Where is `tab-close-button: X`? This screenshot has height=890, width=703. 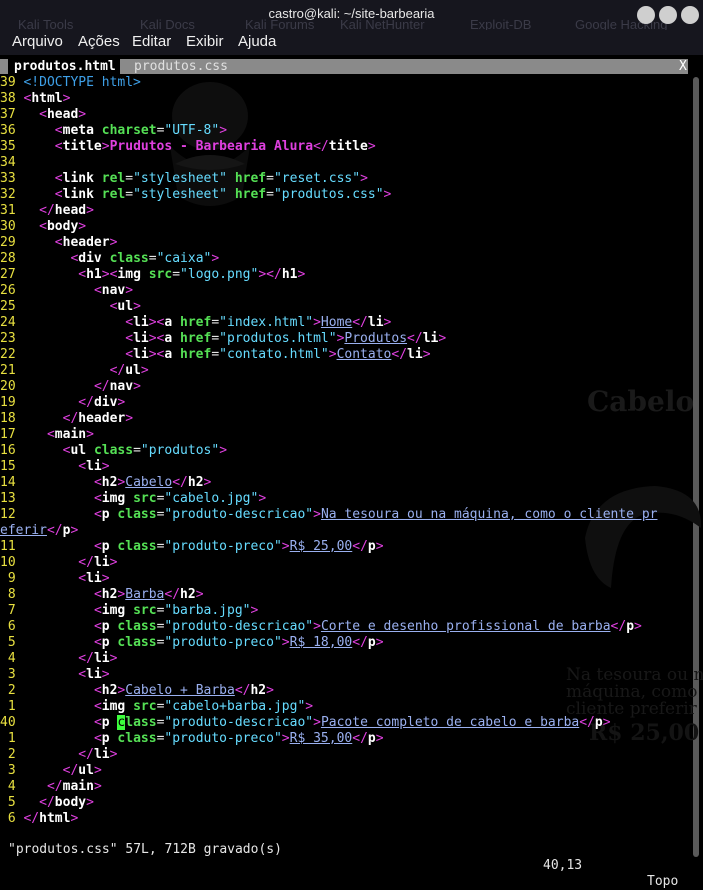 tab-close-button: X is located at coordinates (683, 66).